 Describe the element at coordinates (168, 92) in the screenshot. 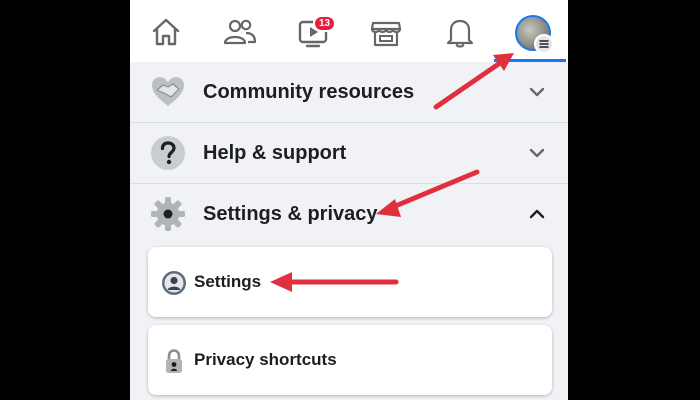

I see `handshake-icon` at that location.